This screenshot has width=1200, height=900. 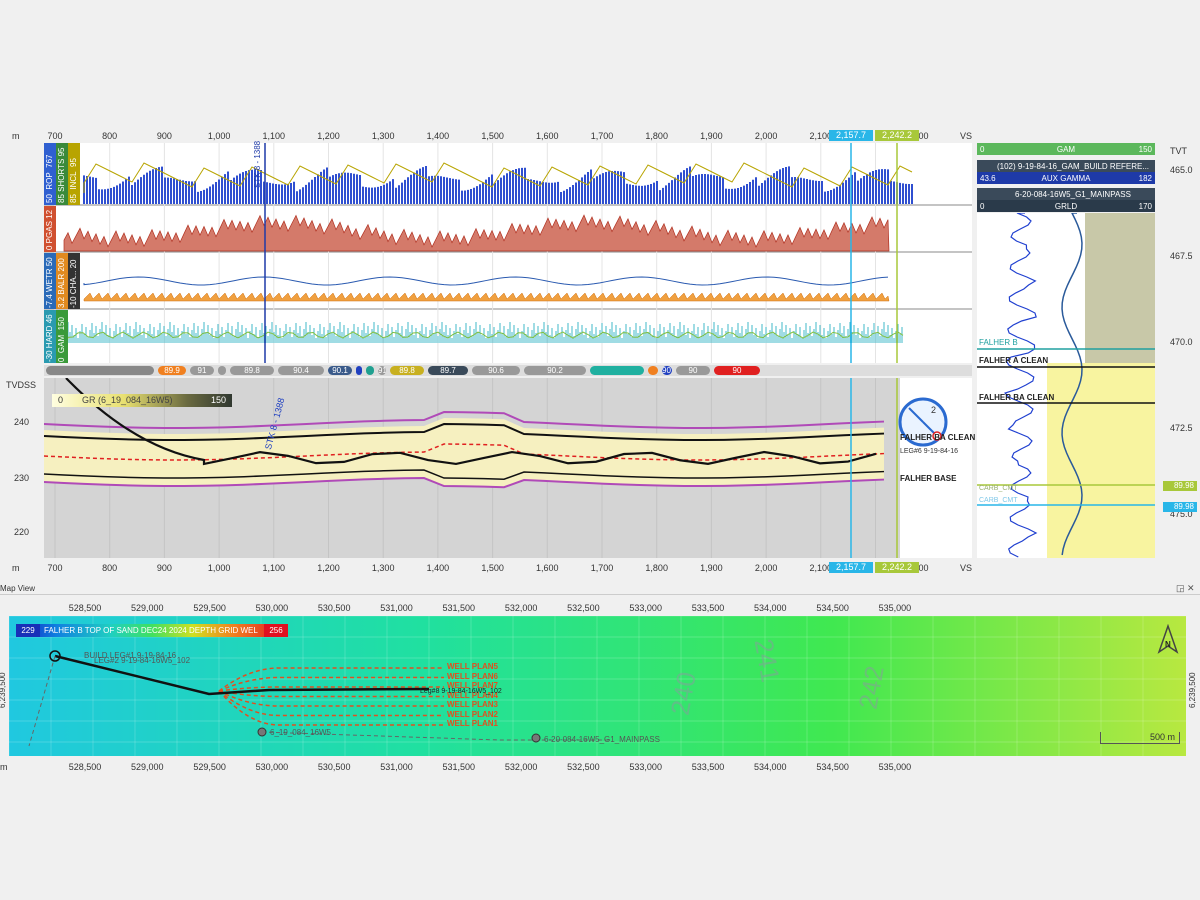 What do you see at coordinates (383, 136) in the screenshot?
I see `top-axis-tick: 1,300` at bounding box center [383, 136].